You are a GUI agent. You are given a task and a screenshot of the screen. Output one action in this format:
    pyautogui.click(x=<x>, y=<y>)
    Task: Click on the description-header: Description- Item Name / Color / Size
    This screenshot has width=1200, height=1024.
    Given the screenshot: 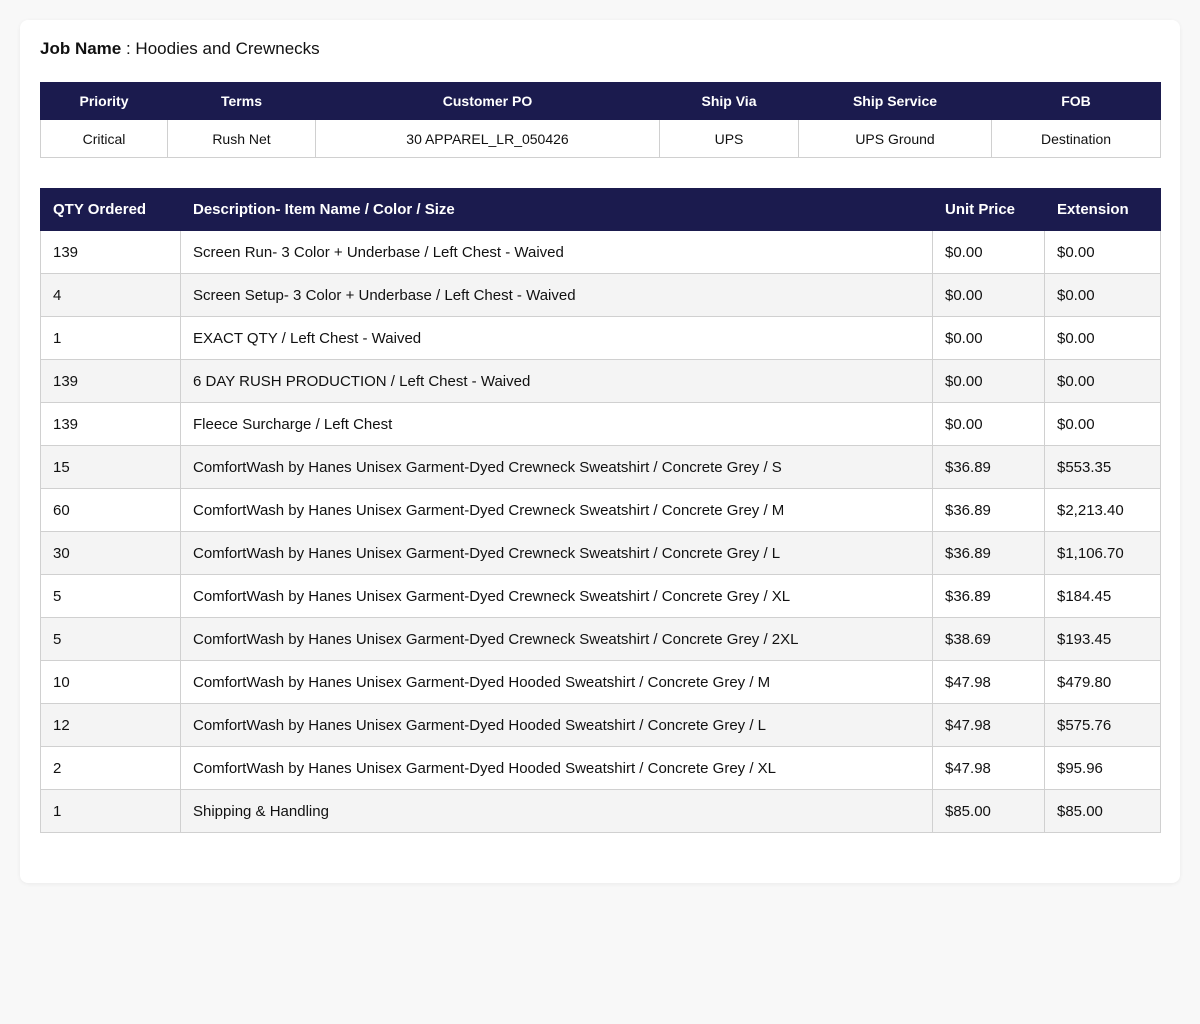 What is the action you would take?
    pyautogui.click(x=556, y=209)
    